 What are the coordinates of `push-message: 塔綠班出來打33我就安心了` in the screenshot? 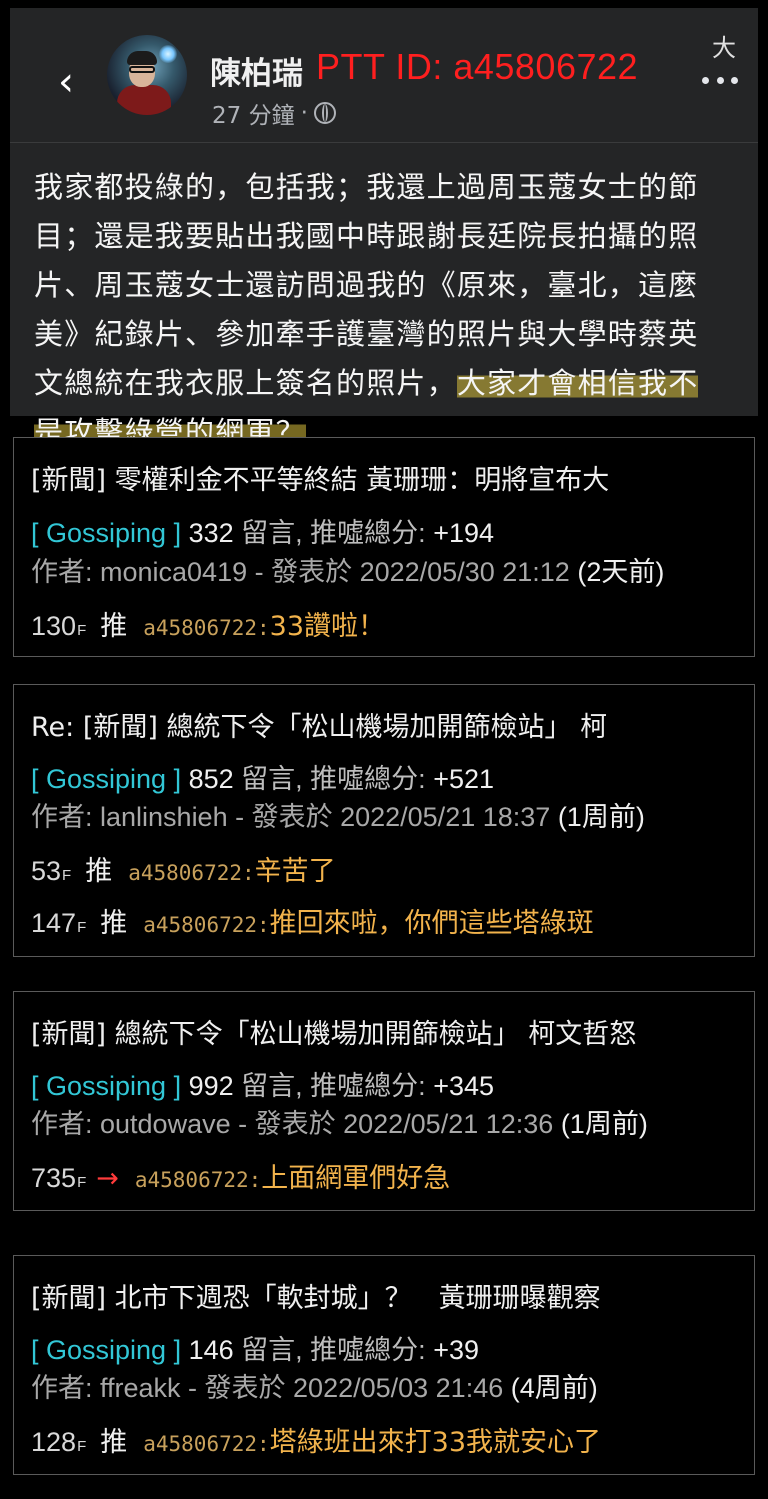 It's located at (435, 1442).